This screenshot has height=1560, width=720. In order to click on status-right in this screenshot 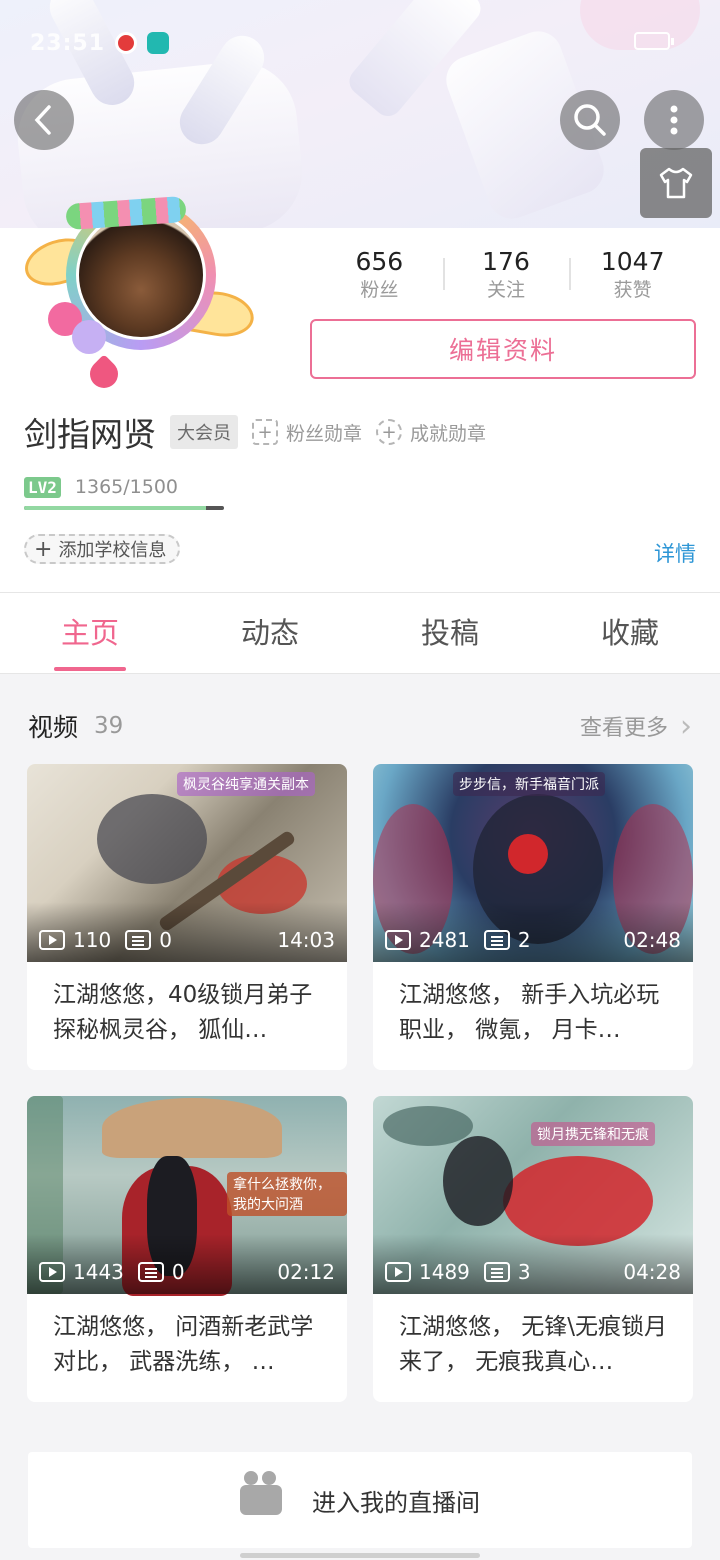, I will do `click(654, 41)`.